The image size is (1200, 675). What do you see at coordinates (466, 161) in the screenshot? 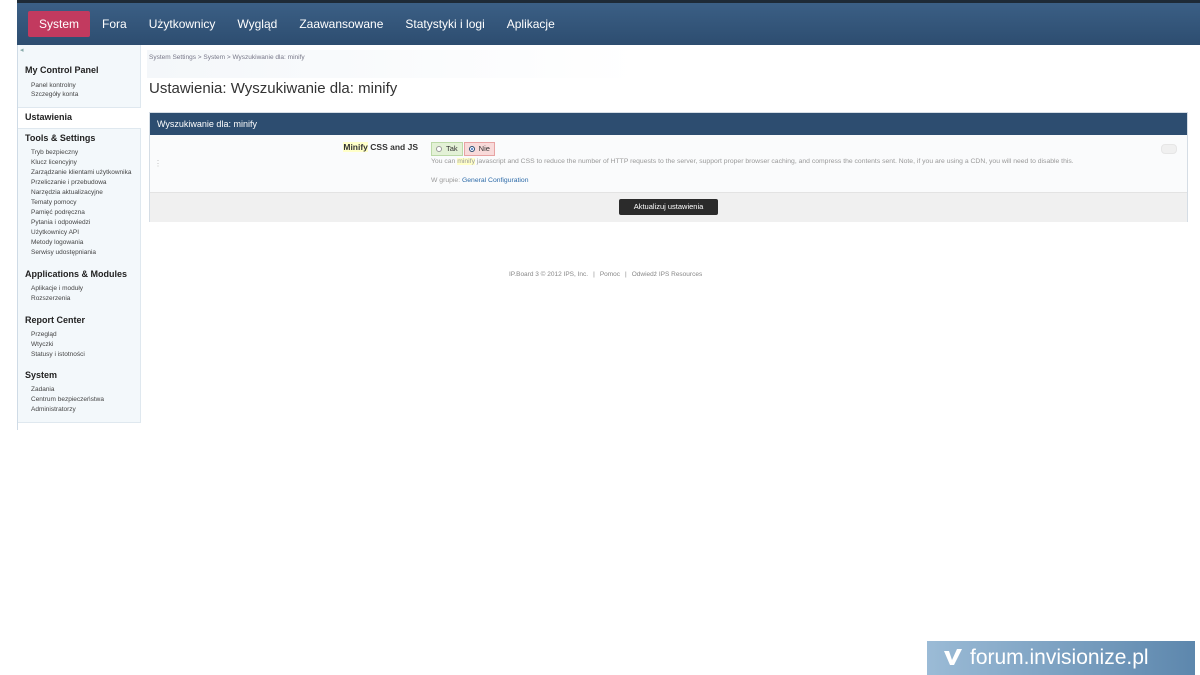
I see `desc-text-highlight: minify` at bounding box center [466, 161].